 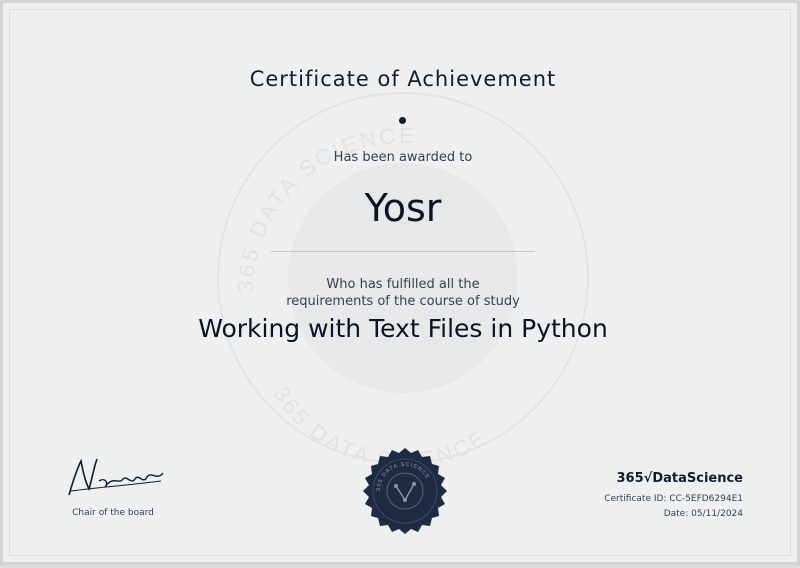 I want to click on recipient-name: Yosr, so click(x=403, y=208).